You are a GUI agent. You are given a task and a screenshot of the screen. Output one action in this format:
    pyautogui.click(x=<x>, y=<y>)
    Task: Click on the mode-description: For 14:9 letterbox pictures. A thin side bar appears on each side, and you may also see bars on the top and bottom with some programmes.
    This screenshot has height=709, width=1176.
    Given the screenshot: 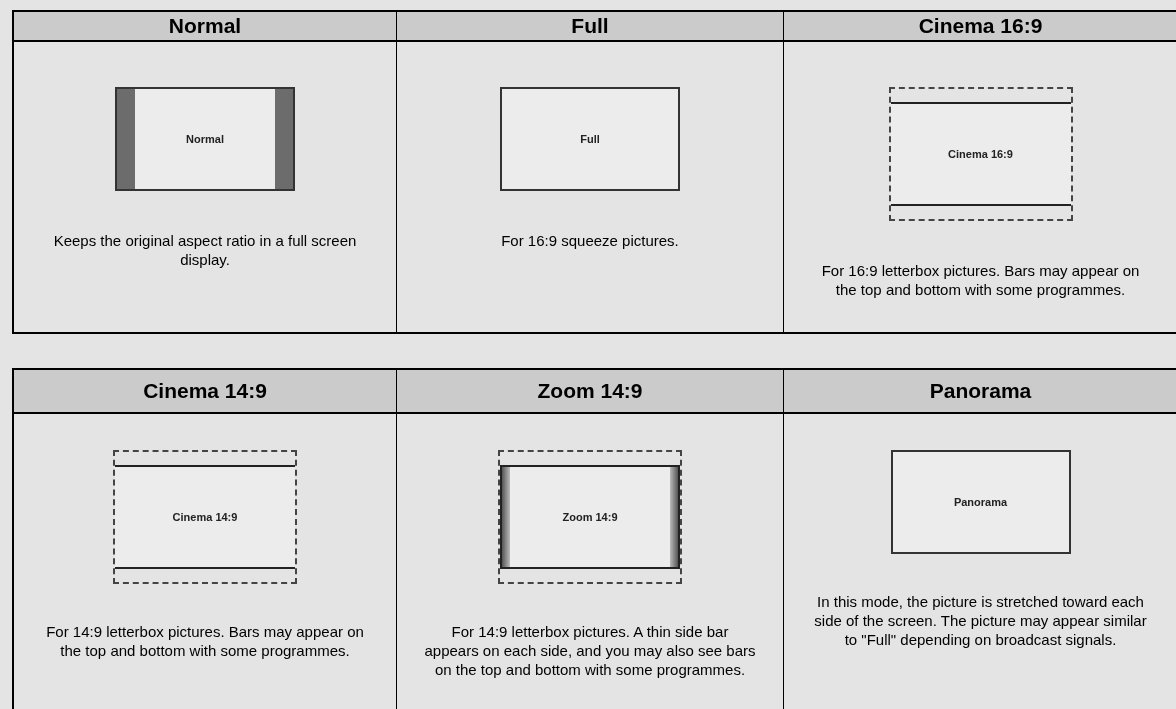 What is the action you would take?
    pyautogui.click(x=590, y=650)
    